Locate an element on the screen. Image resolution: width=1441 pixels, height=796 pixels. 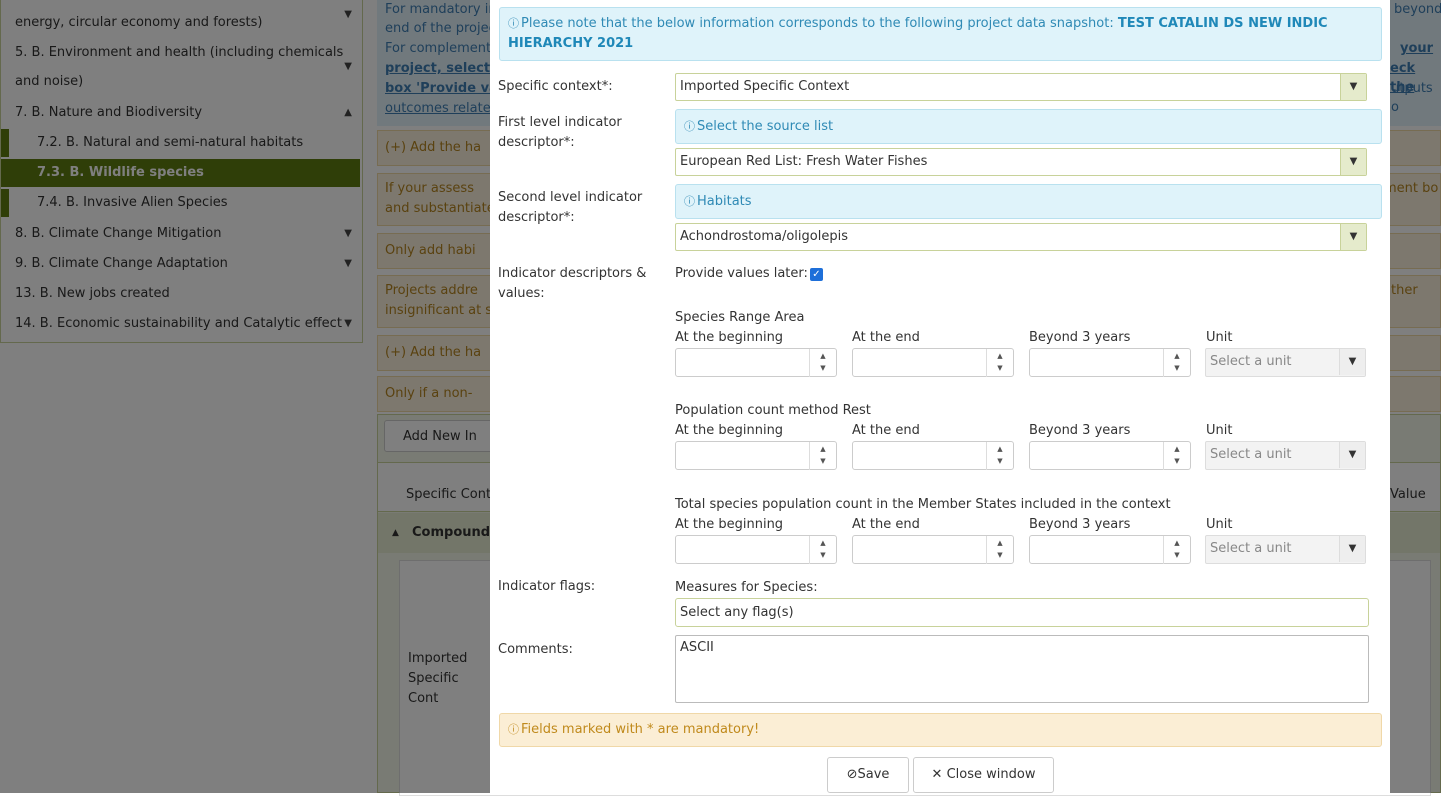
second-level-hint: ⓘ Habitats is located at coordinates (1028, 201).